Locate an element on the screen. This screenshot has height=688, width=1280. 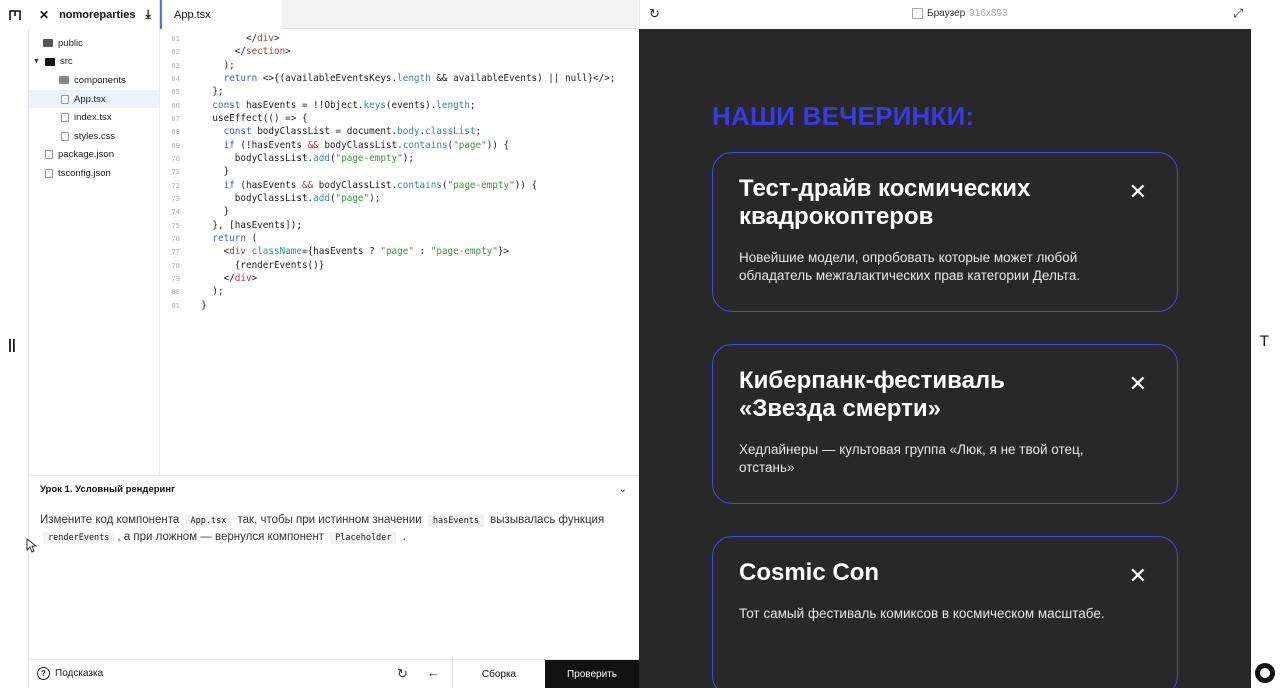
pause-icon: || is located at coordinates (12, 344).